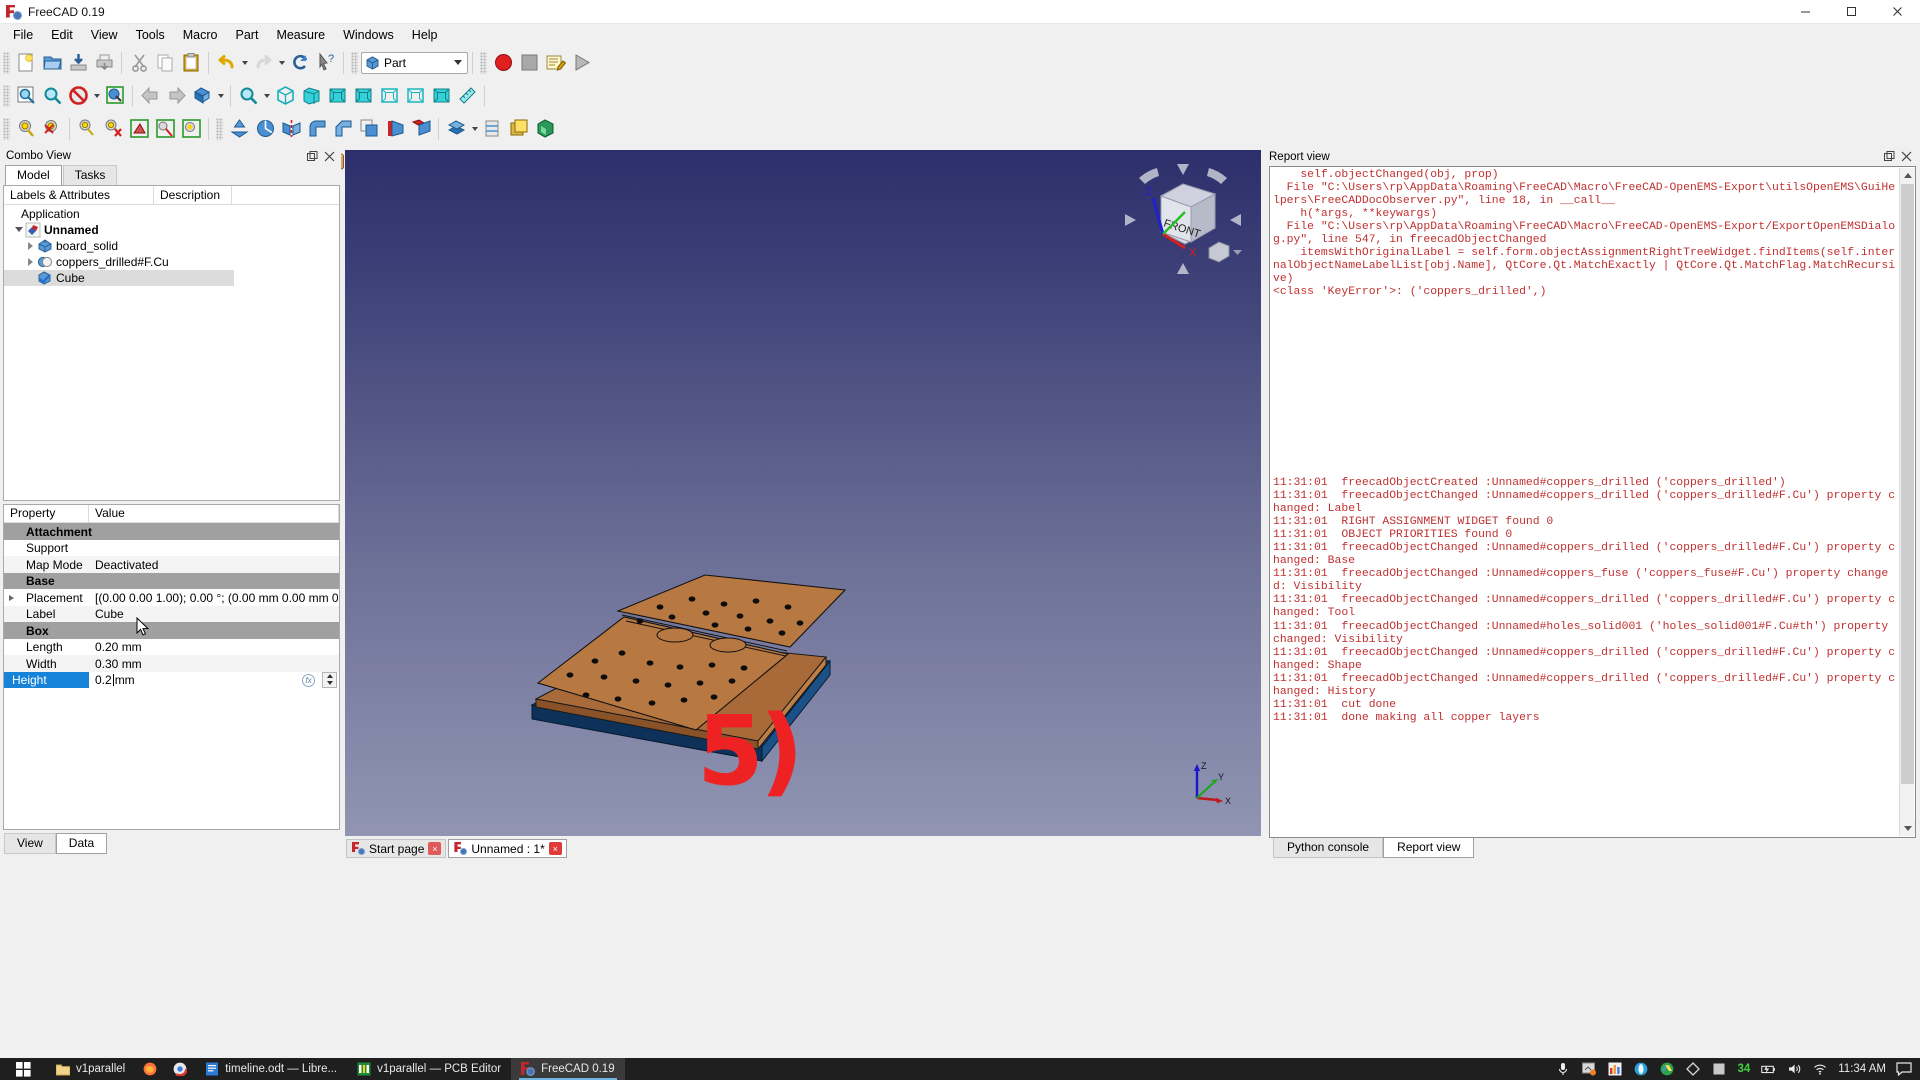  Describe the element at coordinates (104, 35) in the screenshot. I see `menu-view: View` at that location.